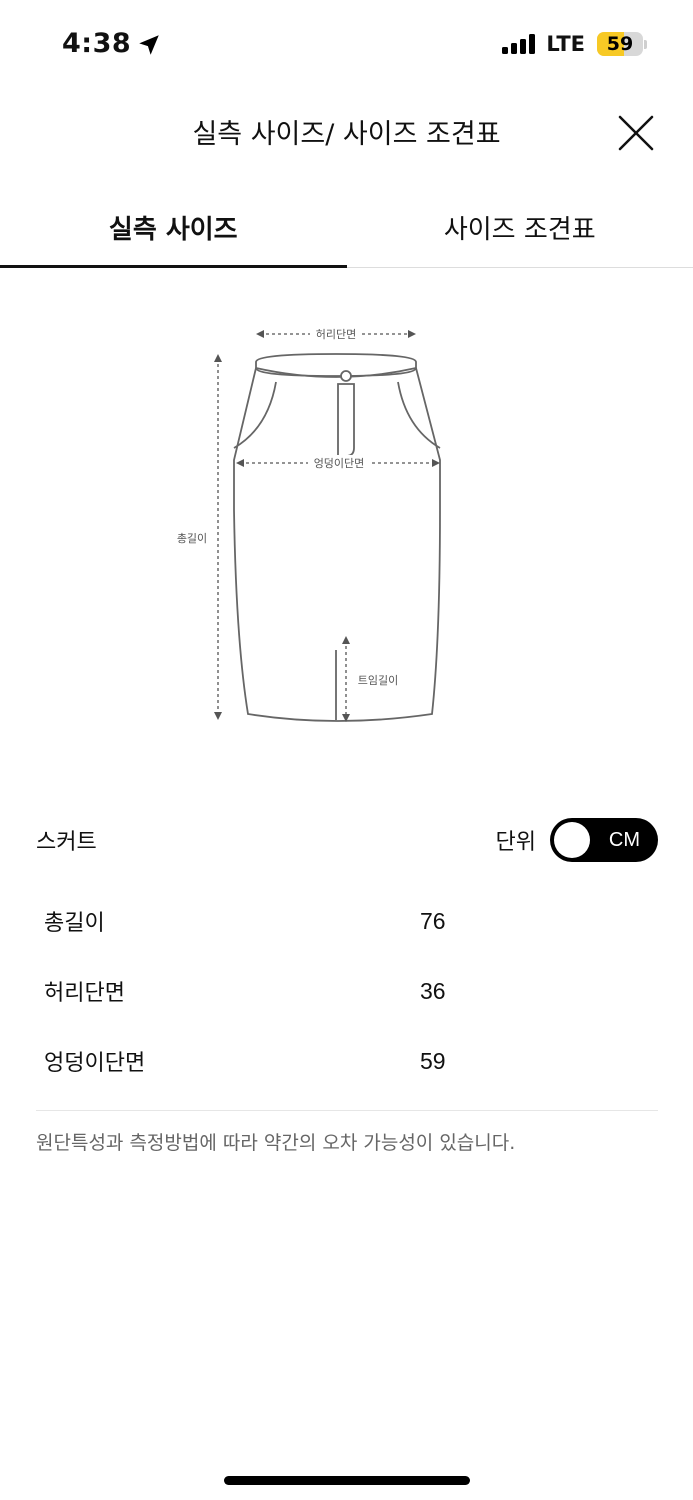  I want to click on hip-label: 엉덩이단면, so click(339, 463).